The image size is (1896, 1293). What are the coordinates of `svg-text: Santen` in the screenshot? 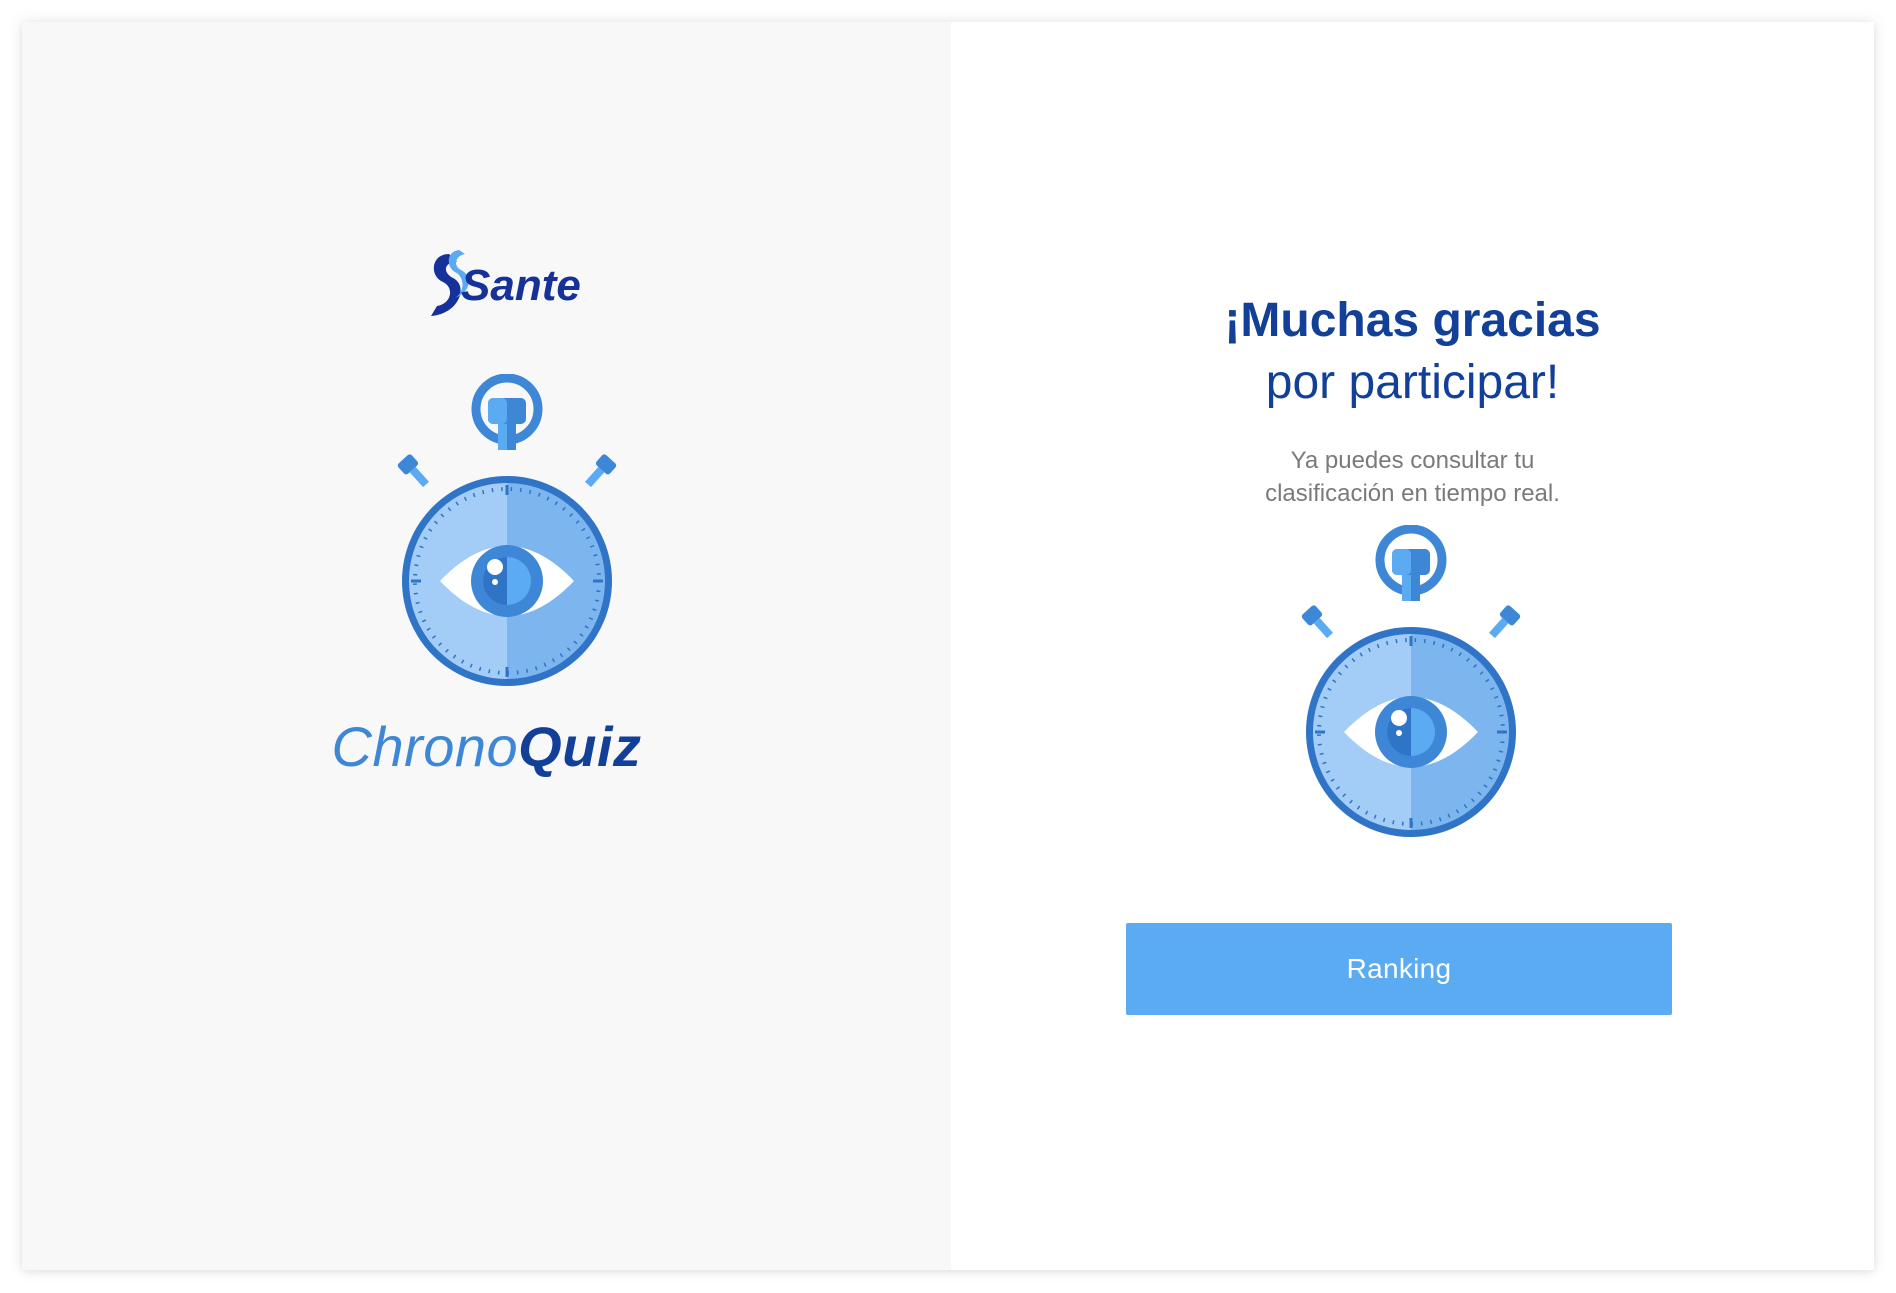 It's located at (521, 285).